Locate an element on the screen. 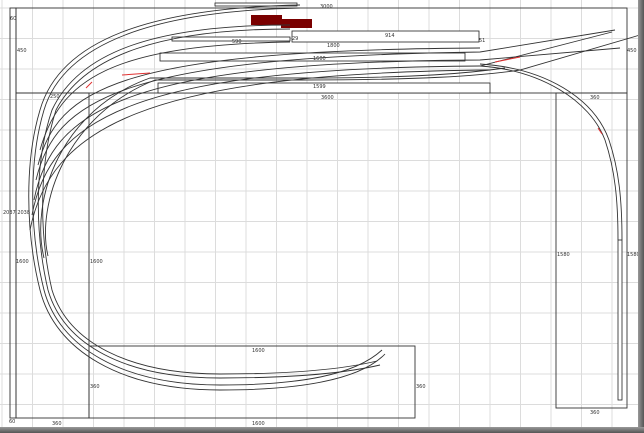 This screenshot has height=433, width=644. dim-label: 590 is located at coordinates (237, 42).